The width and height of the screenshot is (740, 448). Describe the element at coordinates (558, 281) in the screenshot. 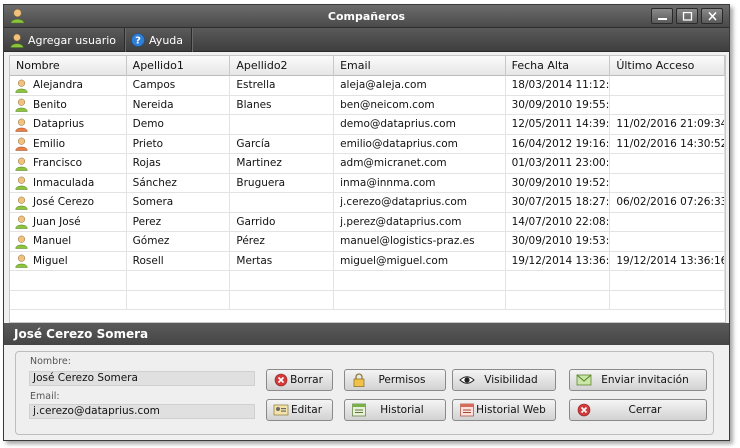

I see `cell-fecha-alta` at that location.